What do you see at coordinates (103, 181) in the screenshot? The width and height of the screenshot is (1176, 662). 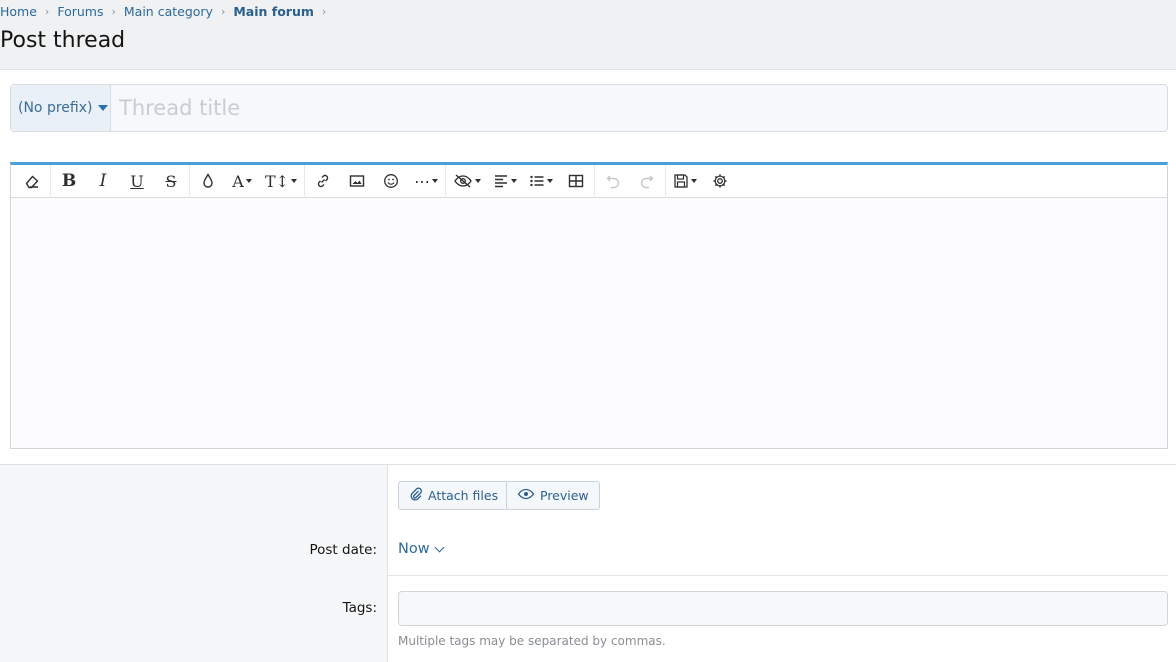 I see `italic-icon: I` at bounding box center [103, 181].